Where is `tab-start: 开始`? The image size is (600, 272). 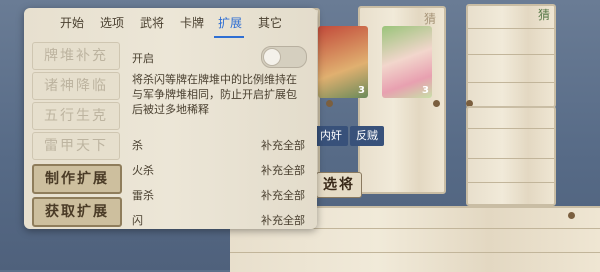 tab-start: 开始 is located at coordinates (72, 23).